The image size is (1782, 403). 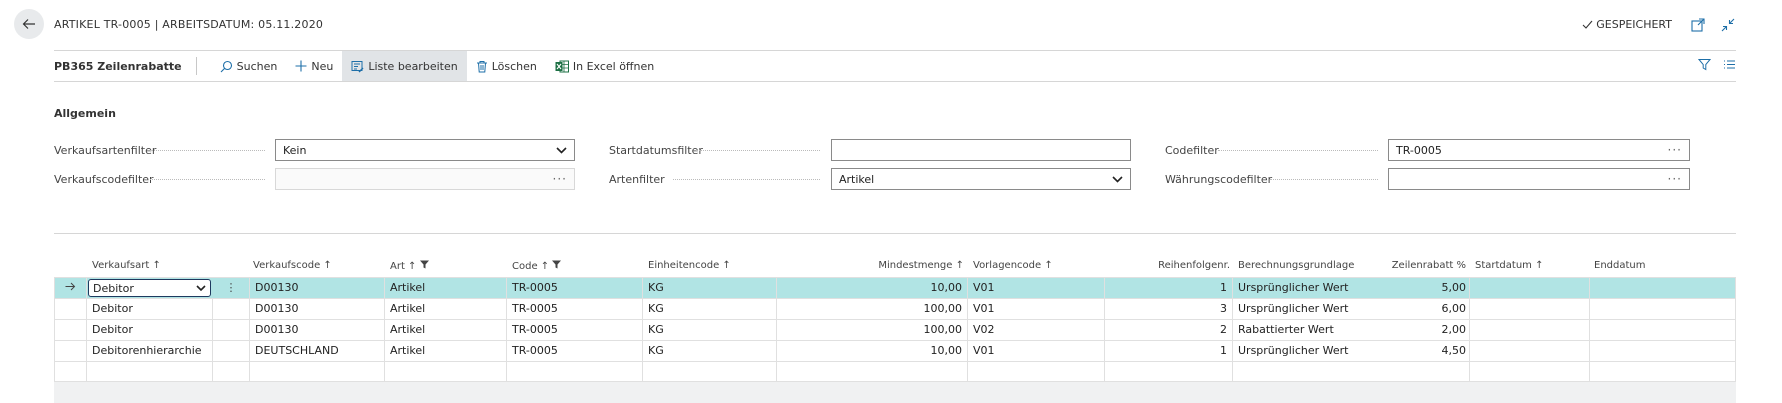 I want to click on sales-code-filter-input: ···, so click(x=425, y=179).